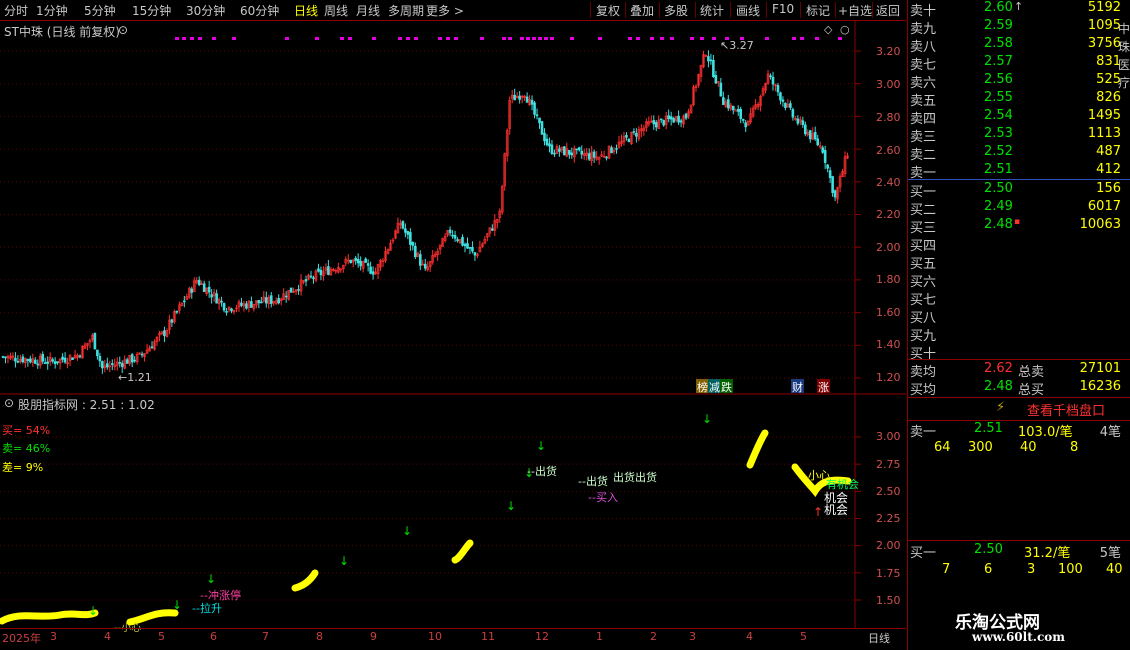 This screenshot has height=650, width=1130. What do you see at coordinates (52, 10) in the screenshot?
I see `period-1min: 1分钟` at bounding box center [52, 10].